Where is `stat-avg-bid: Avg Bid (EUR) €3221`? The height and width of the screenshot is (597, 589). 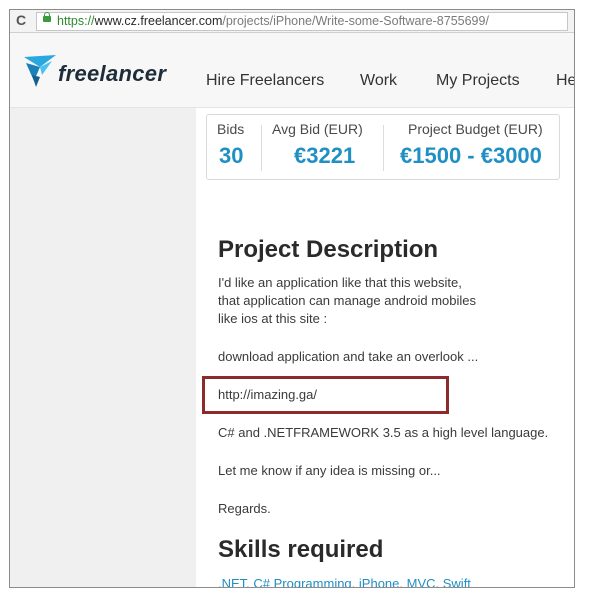 stat-avg-bid: Avg Bid (EUR) €3221 is located at coordinates (322, 147).